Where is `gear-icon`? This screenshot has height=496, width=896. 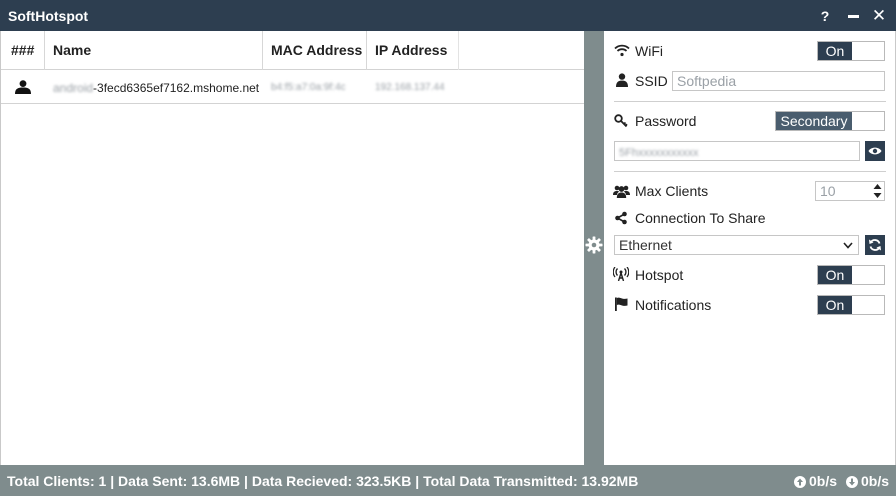
gear-icon is located at coordinates (594, 245).